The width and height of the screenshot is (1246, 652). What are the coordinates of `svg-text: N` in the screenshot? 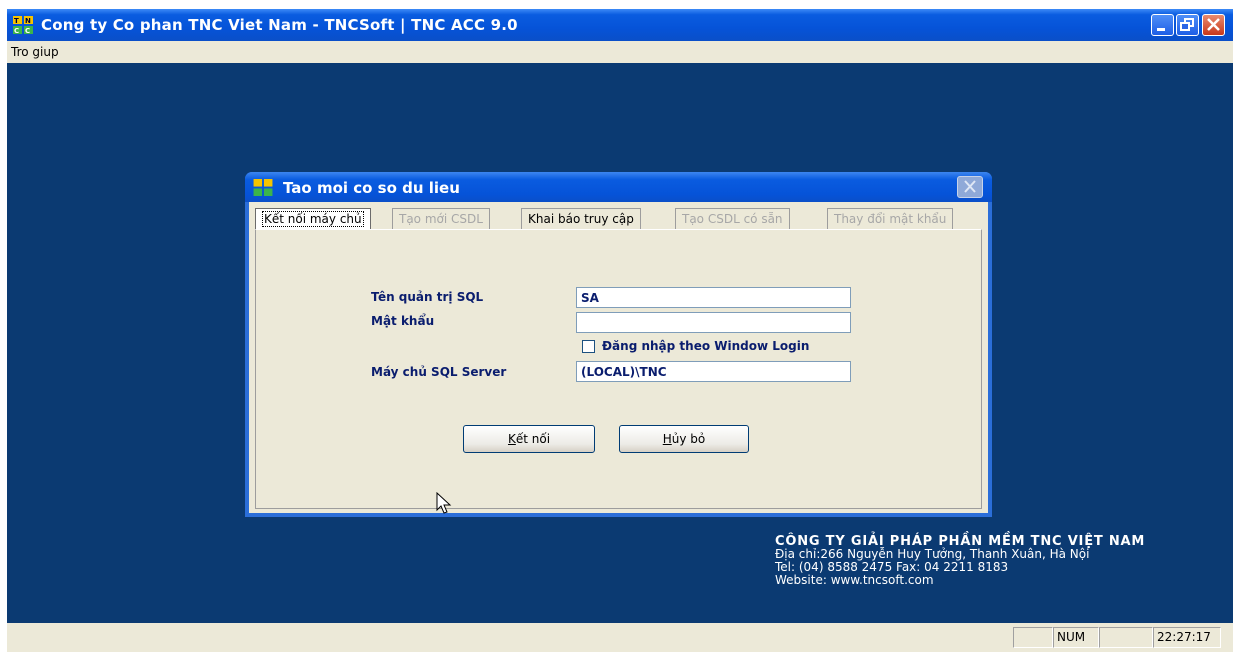 It's located at (28, 21).